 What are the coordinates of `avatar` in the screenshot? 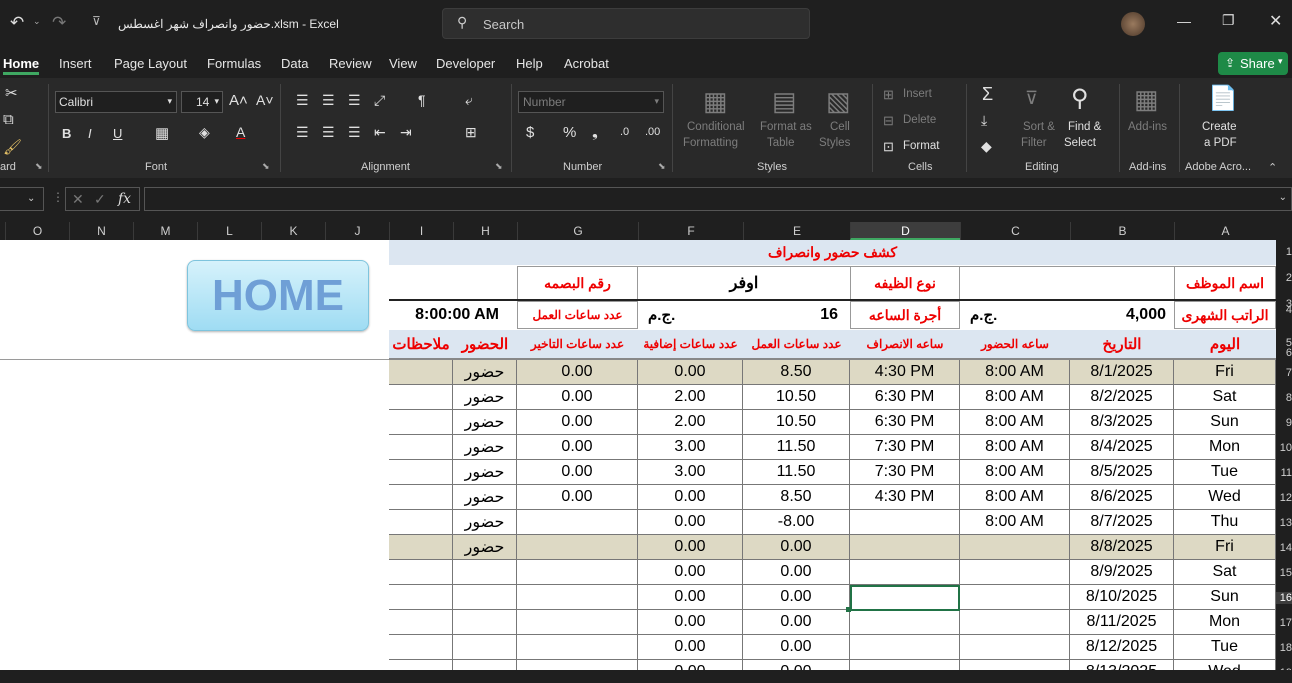 It's located at (1133, 24).